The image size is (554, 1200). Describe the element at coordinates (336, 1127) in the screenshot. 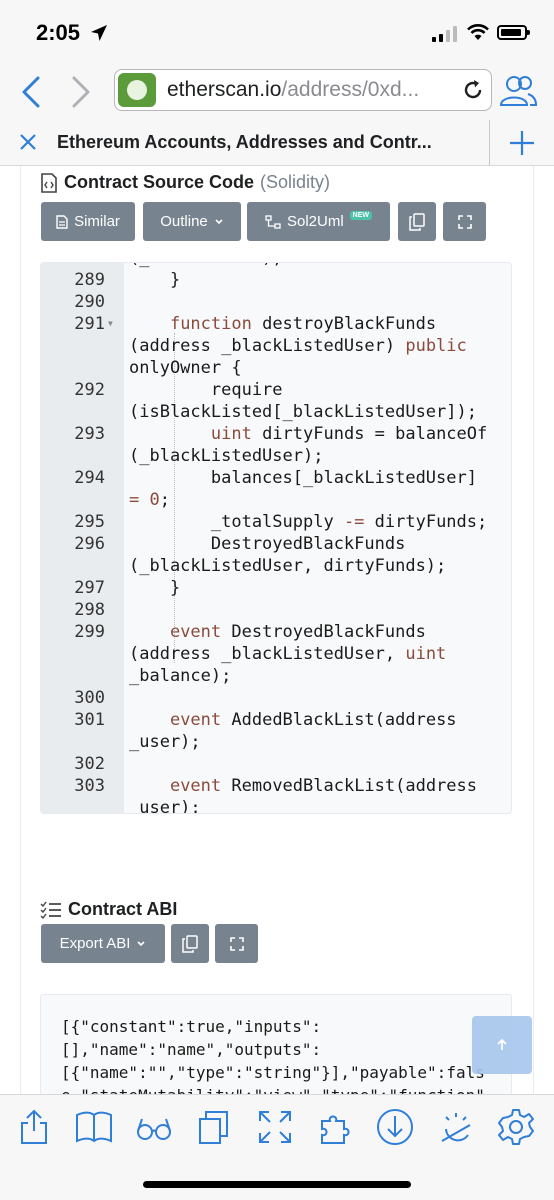

I see `extensions-puzzle-icon` at that location.